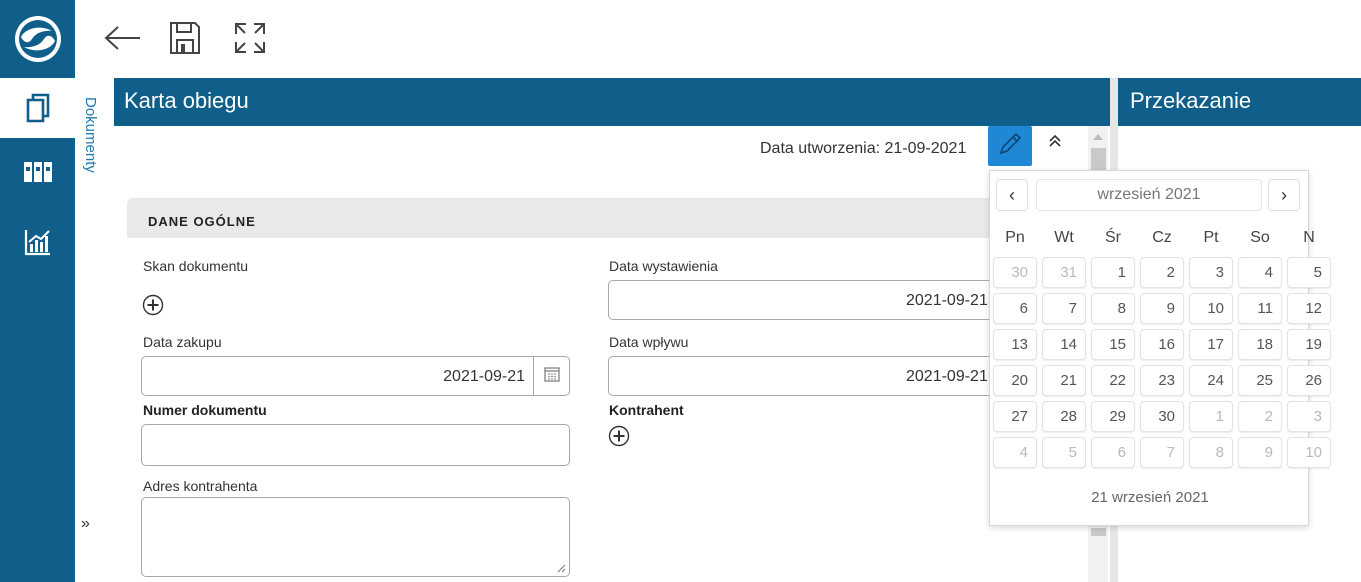 The width and height of the screenshot is (1361, 582). Describe the element at coordinates (561, 568) in the screenshot. I see `resize-handle-icon` at that location.